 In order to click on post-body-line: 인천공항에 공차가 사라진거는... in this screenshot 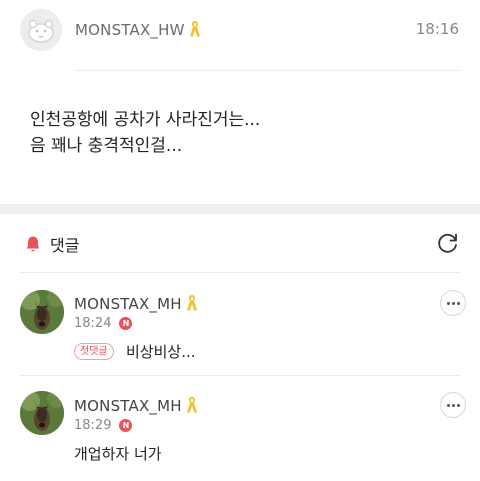, I will do `click(145, 120)`.